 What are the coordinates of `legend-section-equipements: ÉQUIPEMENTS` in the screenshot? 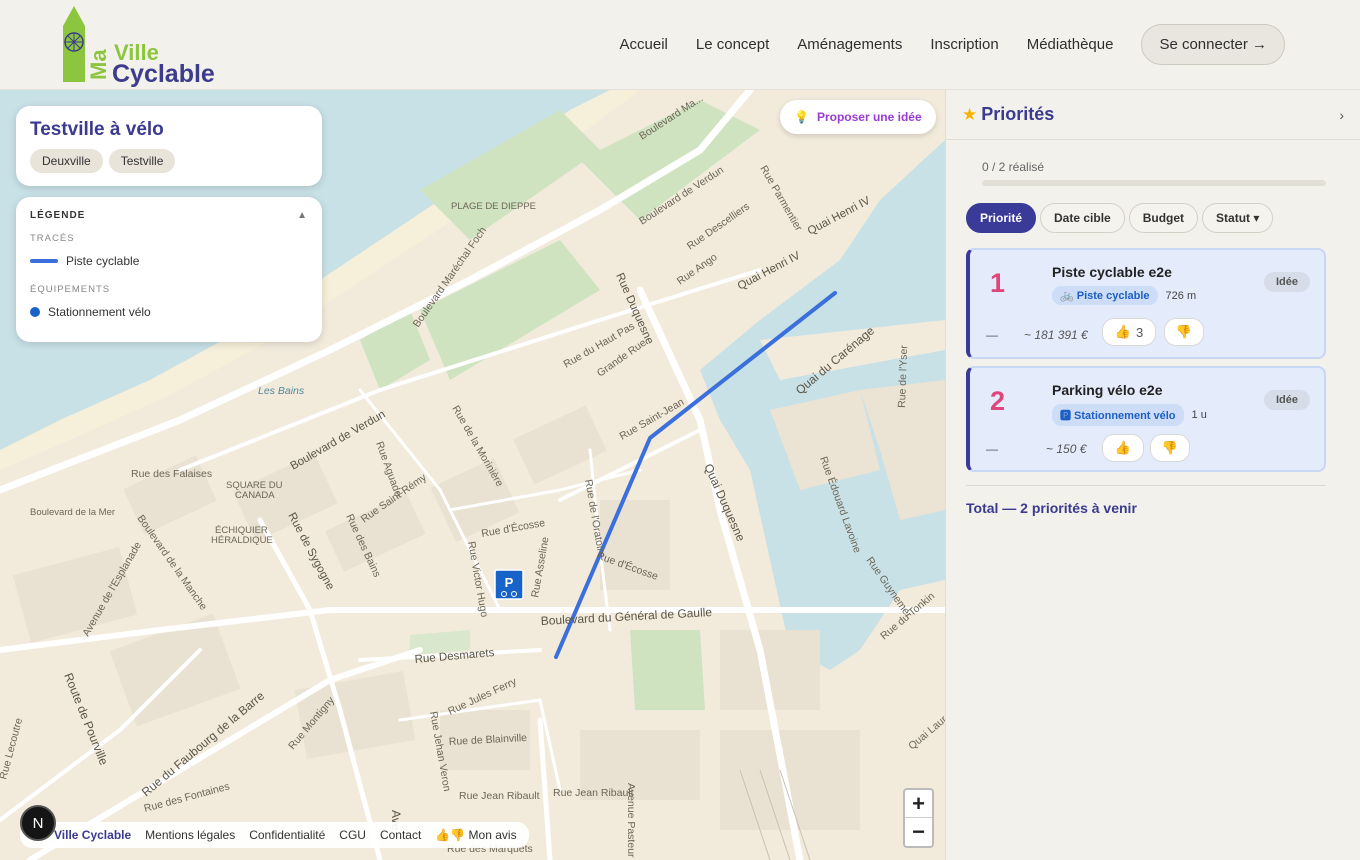 It's located at (70, 289).